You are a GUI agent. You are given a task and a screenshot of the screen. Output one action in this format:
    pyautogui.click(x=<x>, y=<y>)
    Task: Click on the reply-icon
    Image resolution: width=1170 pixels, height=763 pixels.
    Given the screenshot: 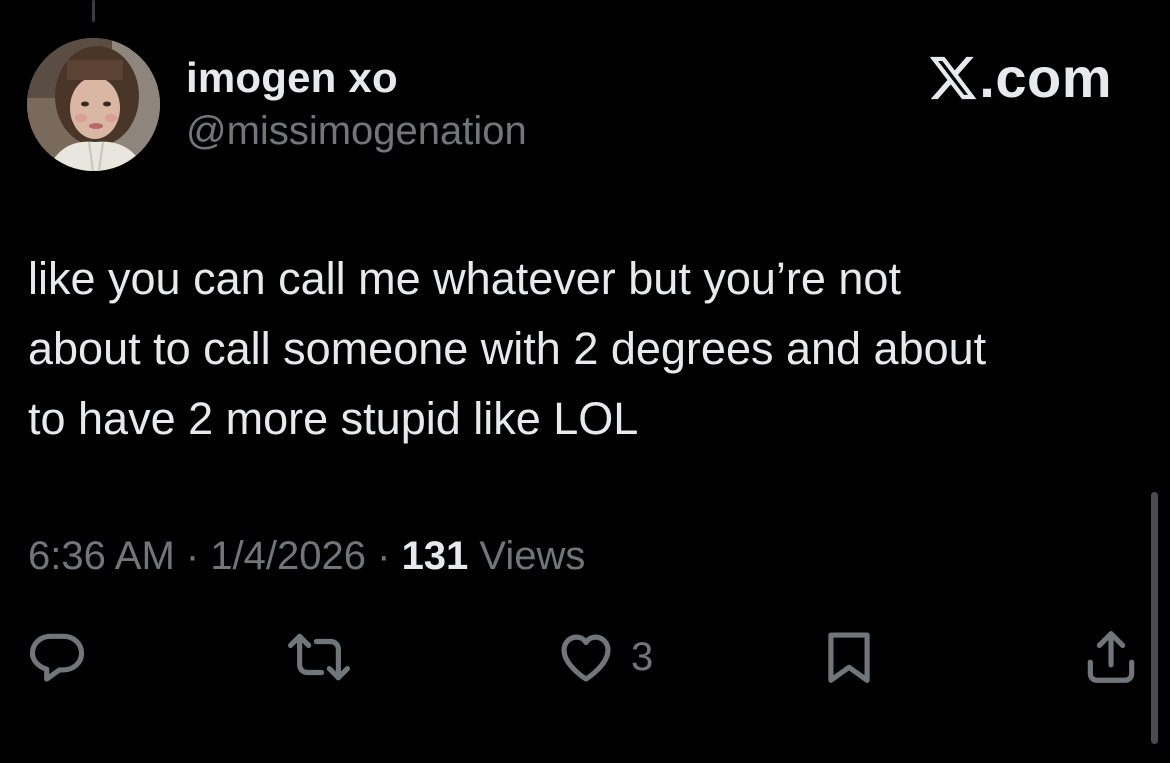 What is the action you would take?
    pyautogui.click(x=57, y=657)
    